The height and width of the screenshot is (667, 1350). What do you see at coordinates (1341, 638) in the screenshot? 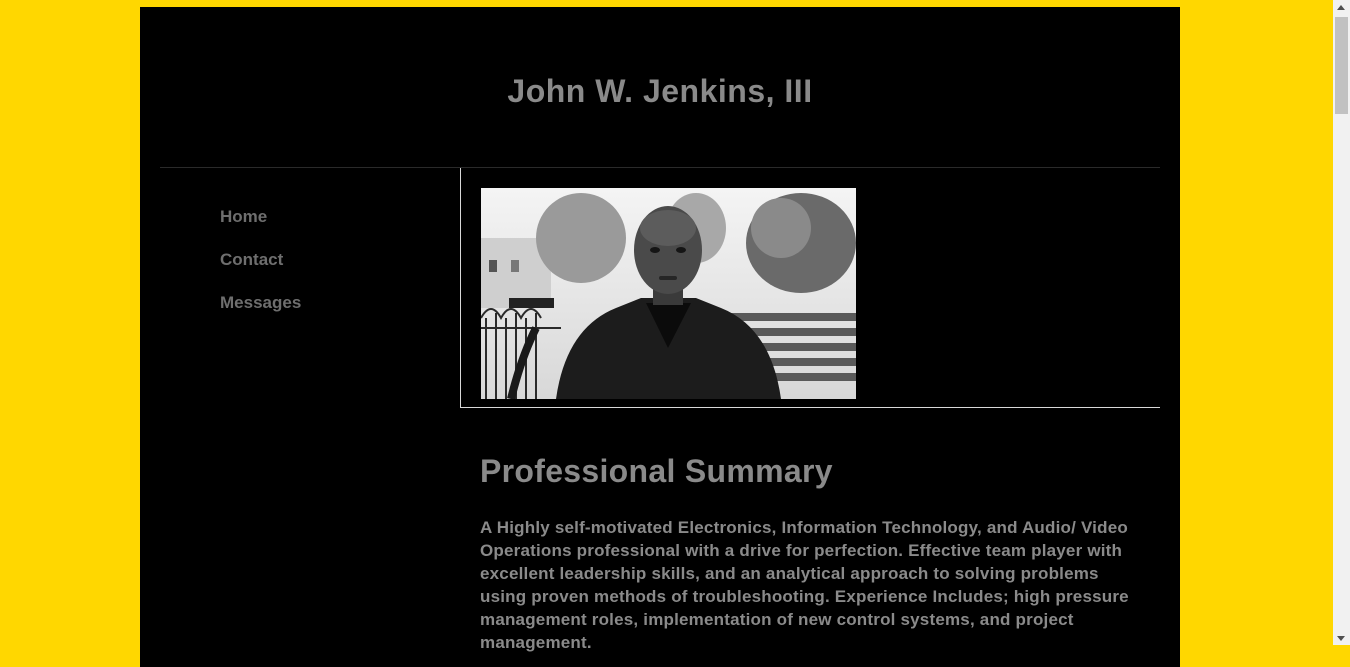
I see `scroll-down-arrow-icon` at bounding box center [1341, 638].